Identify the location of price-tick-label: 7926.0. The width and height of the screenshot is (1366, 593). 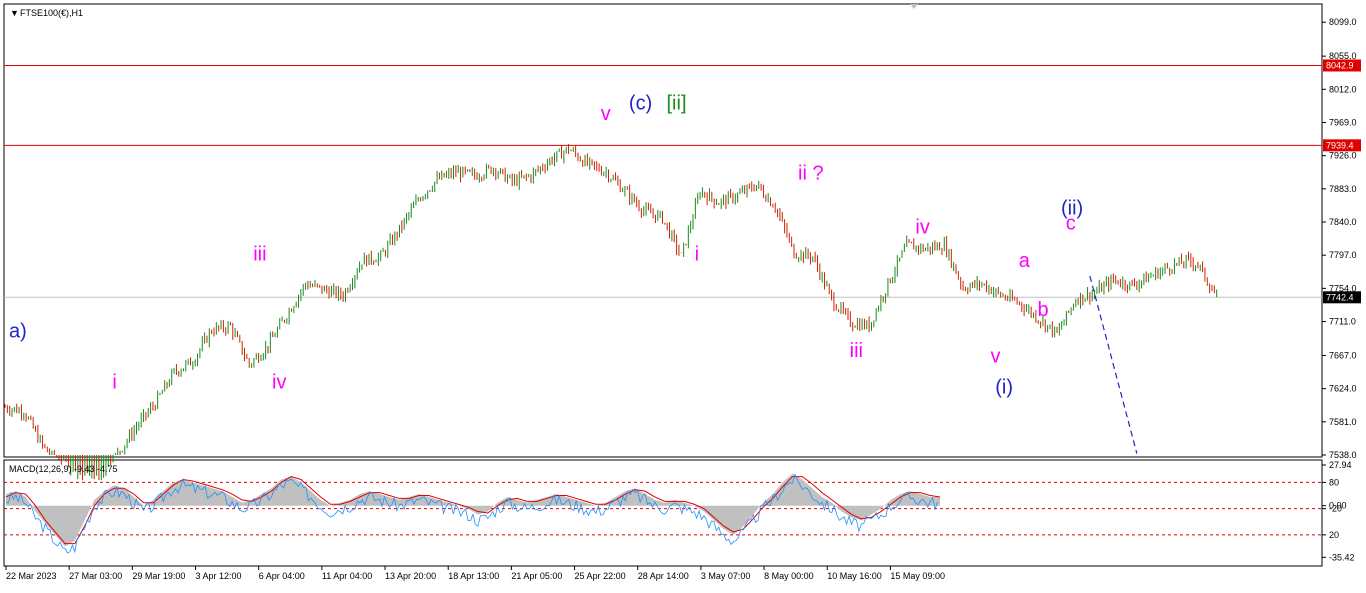
(1343, 156).